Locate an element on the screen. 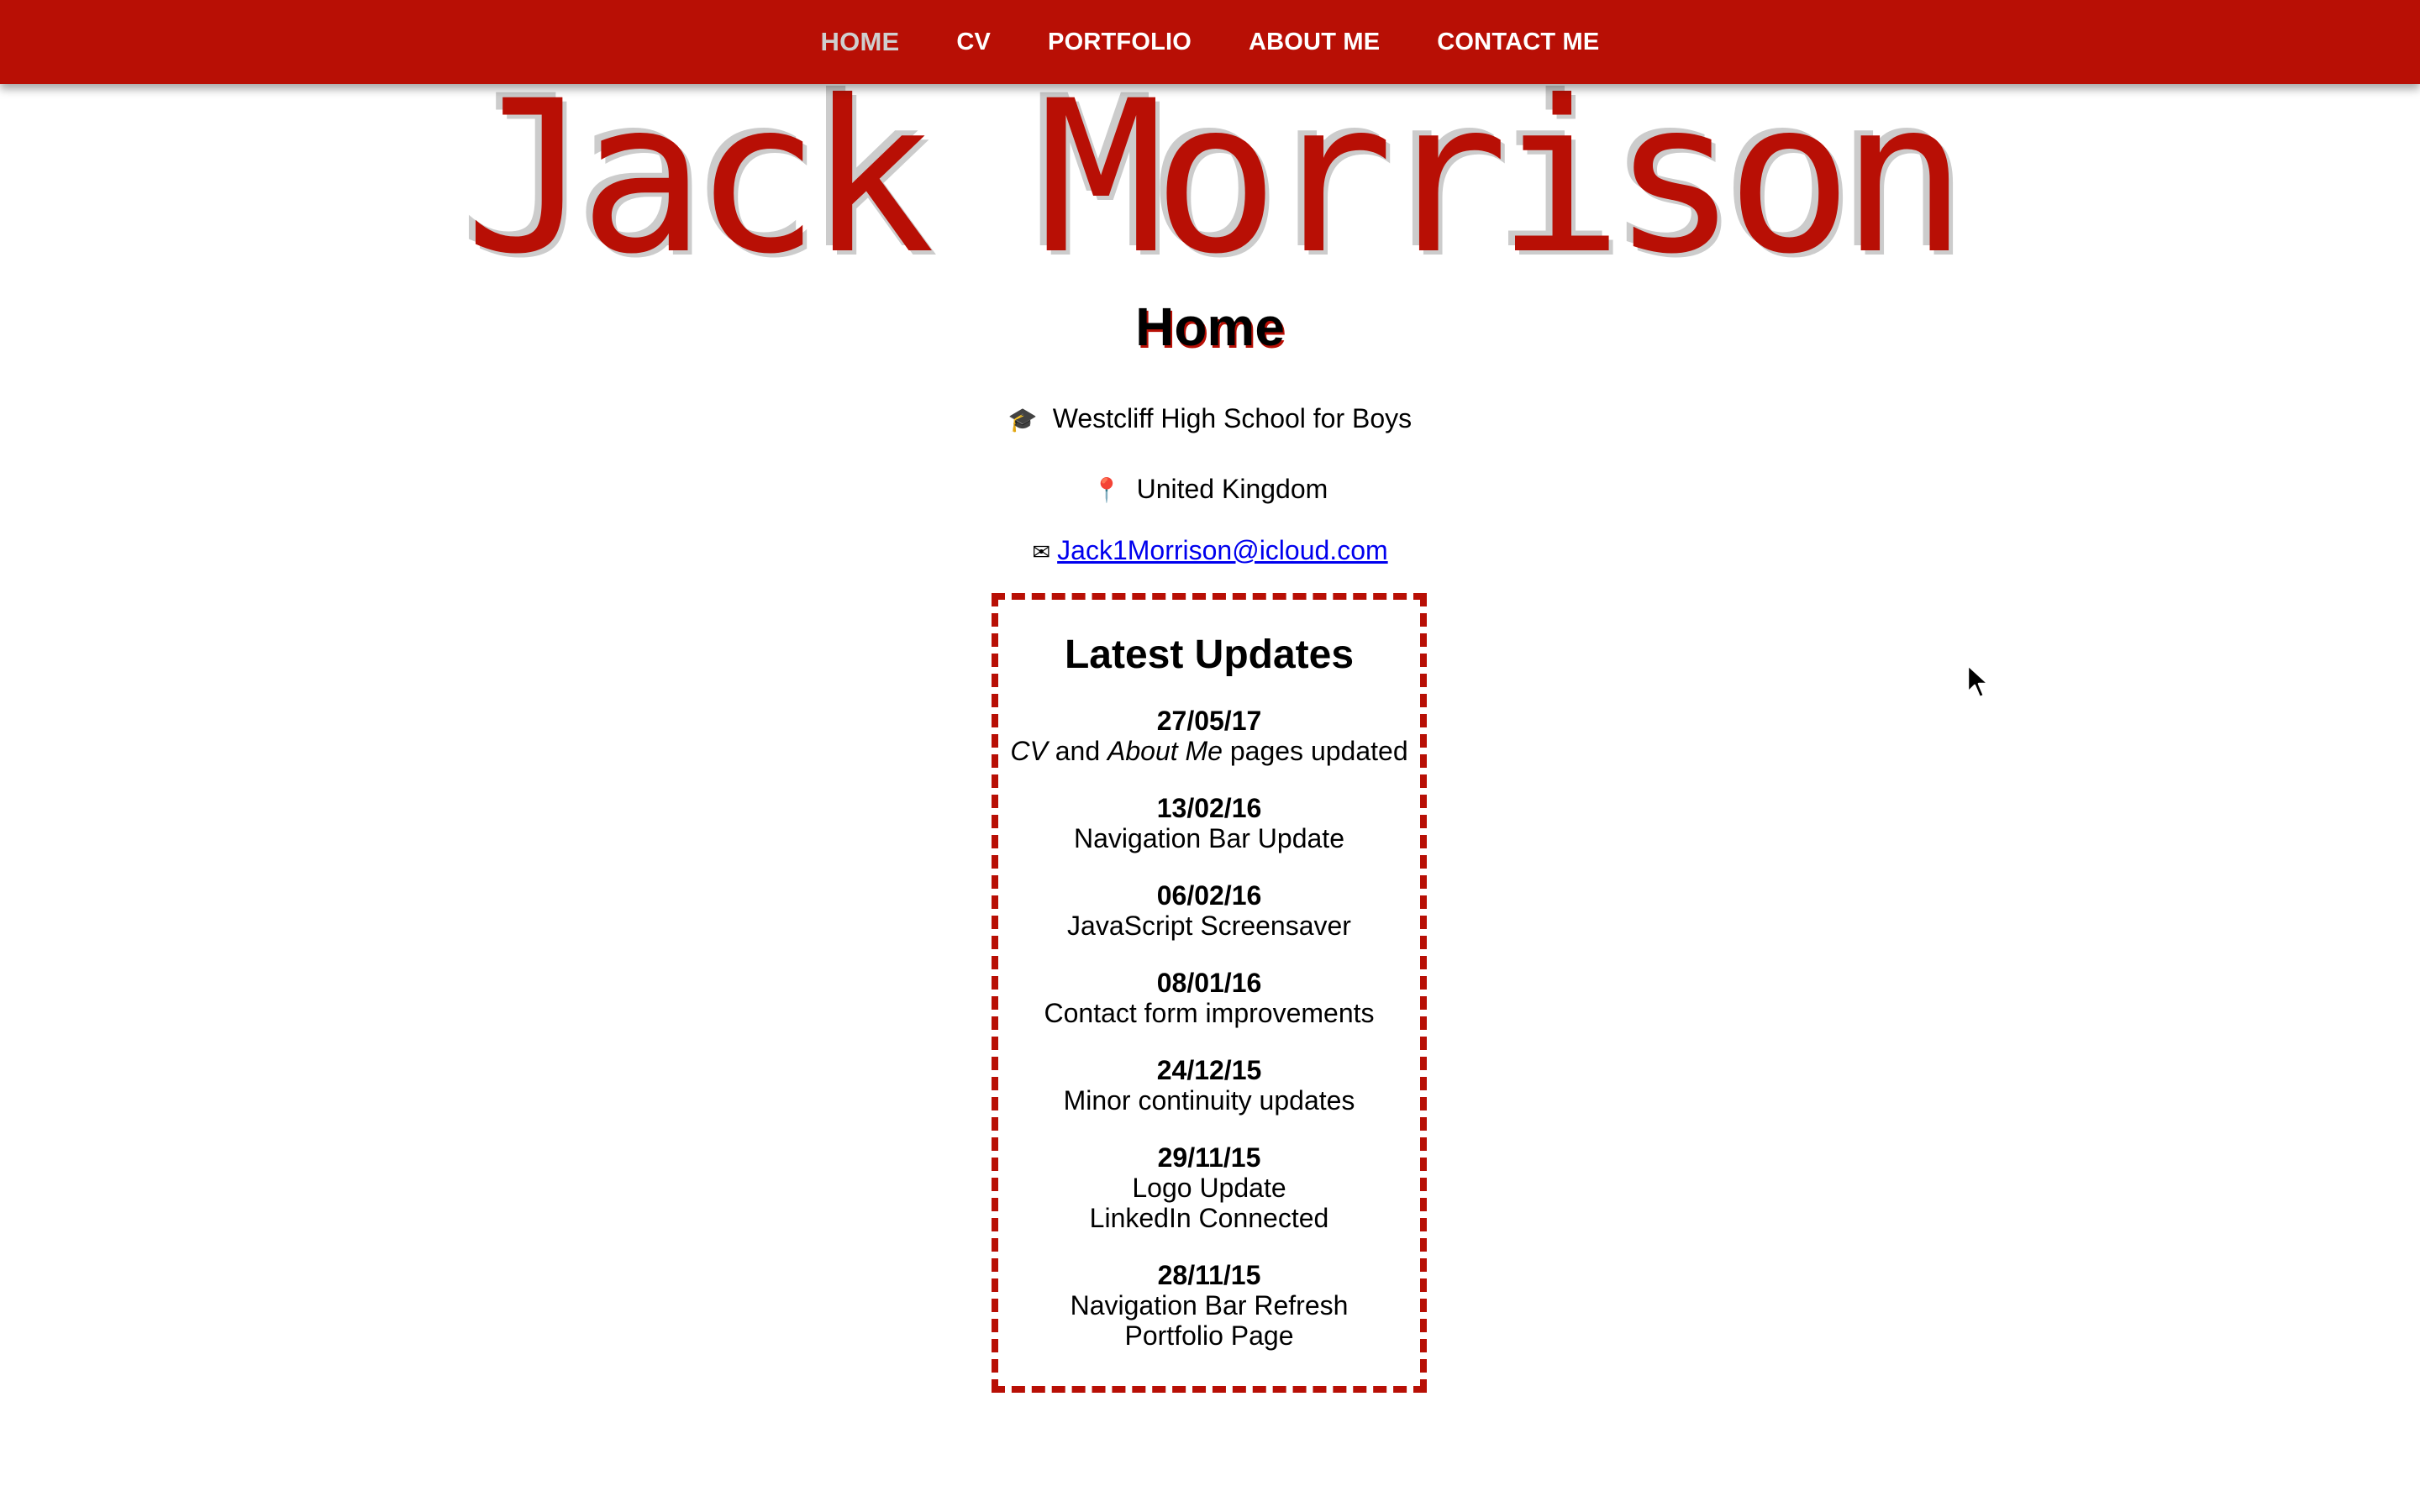 Image resolution: width=2420 pixels, height=1512 pixels. school-line: 🎓 Westcliff High School for Boys is located at coordinates (1210, 418).